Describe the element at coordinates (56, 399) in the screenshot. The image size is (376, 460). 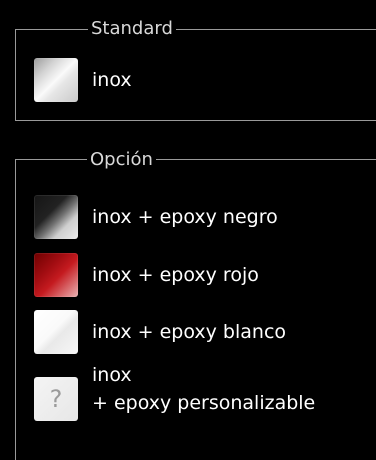
I see `question-mark-icon: ?` at that location.